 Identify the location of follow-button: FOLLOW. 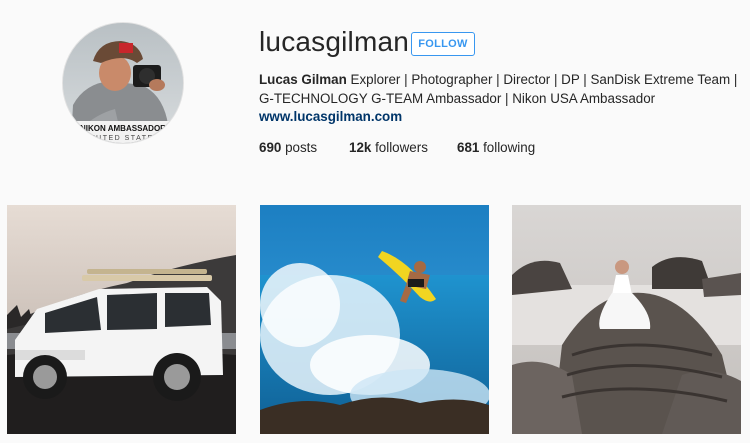
(443, 44).